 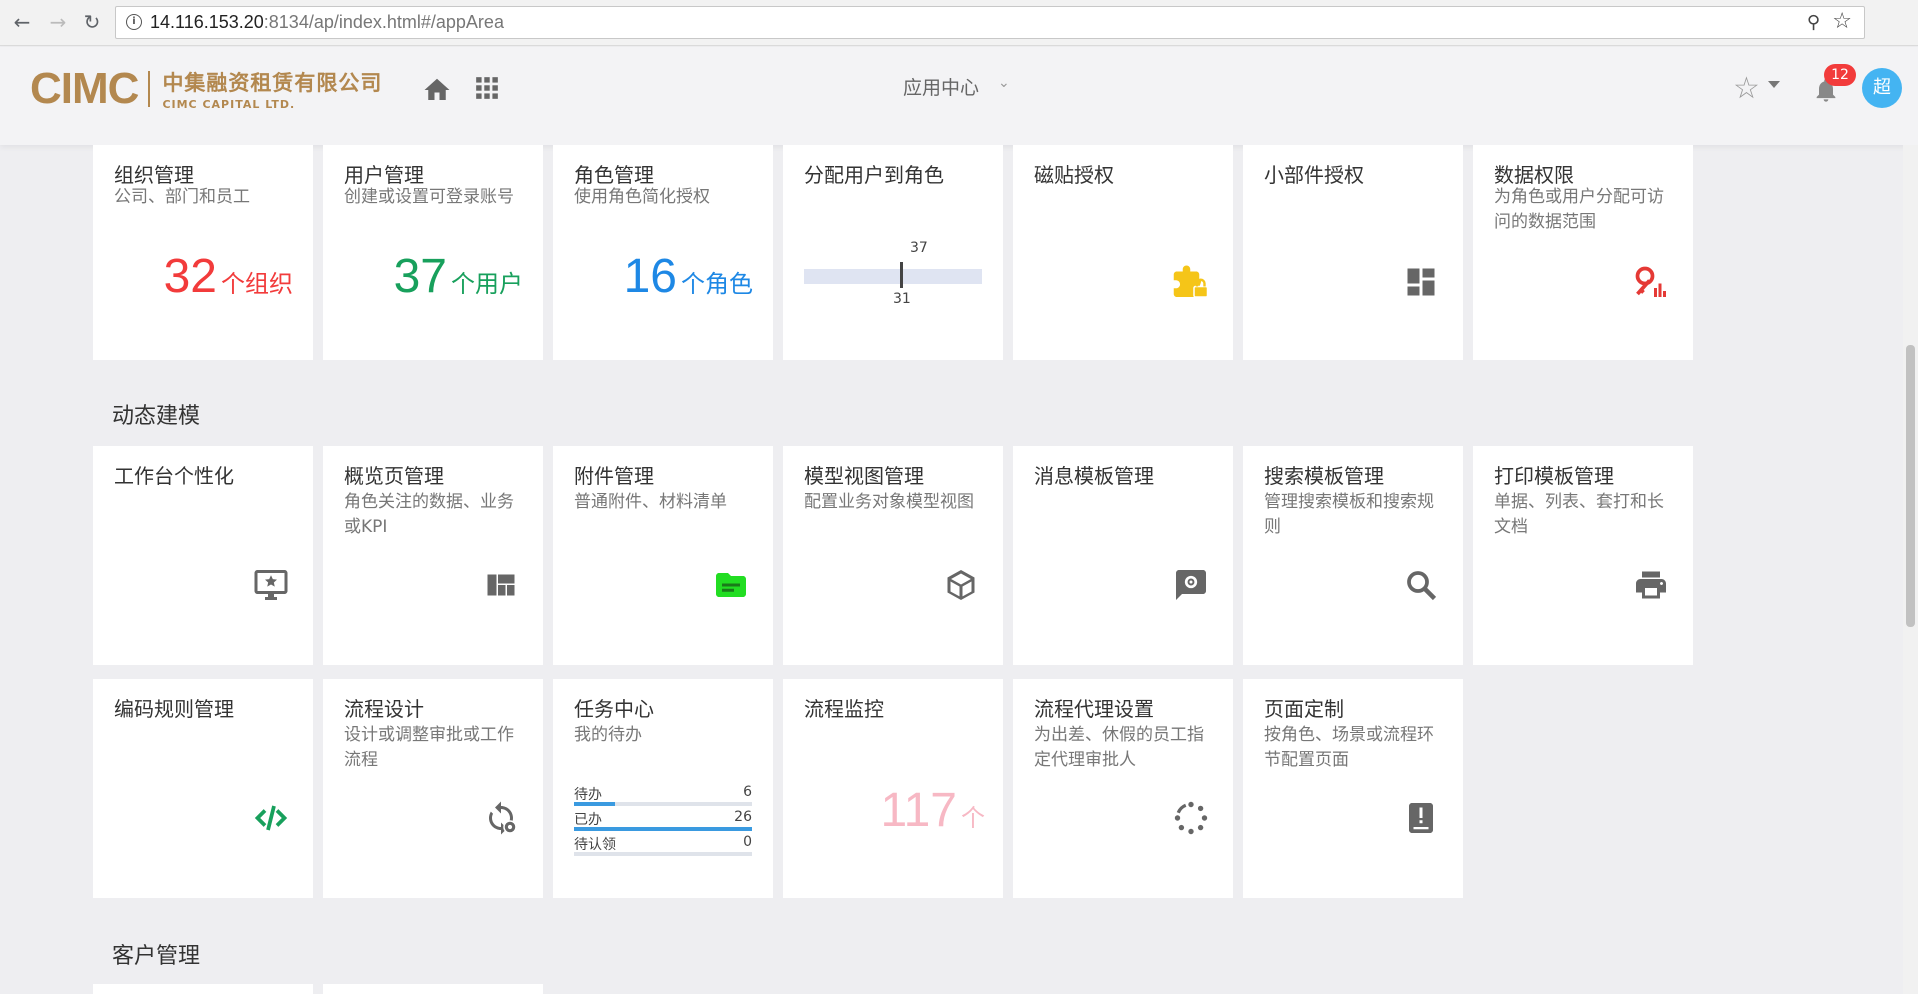 I want to click on tile-description: 创建或设置可登录账号, so click(x=429, y=197).